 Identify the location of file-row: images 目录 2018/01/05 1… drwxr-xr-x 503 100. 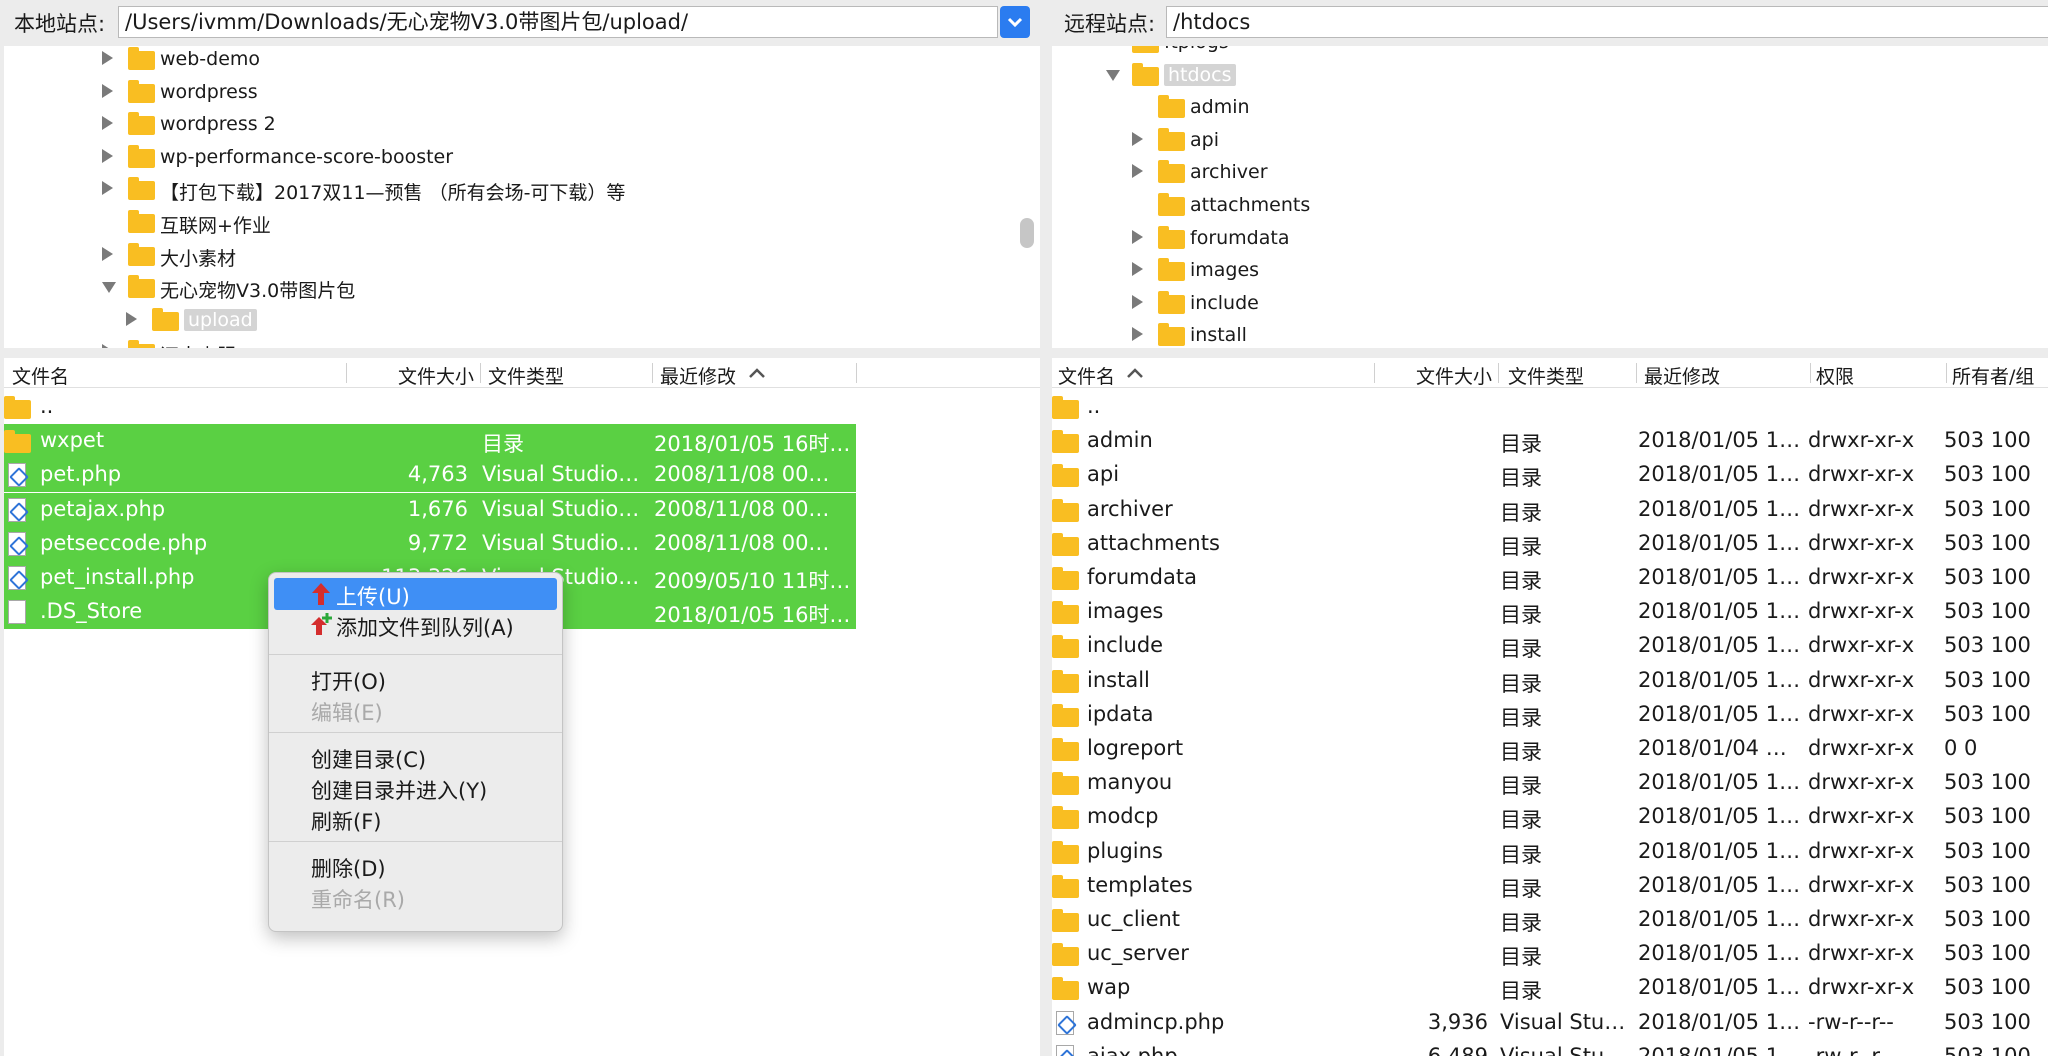
(1550, 612).